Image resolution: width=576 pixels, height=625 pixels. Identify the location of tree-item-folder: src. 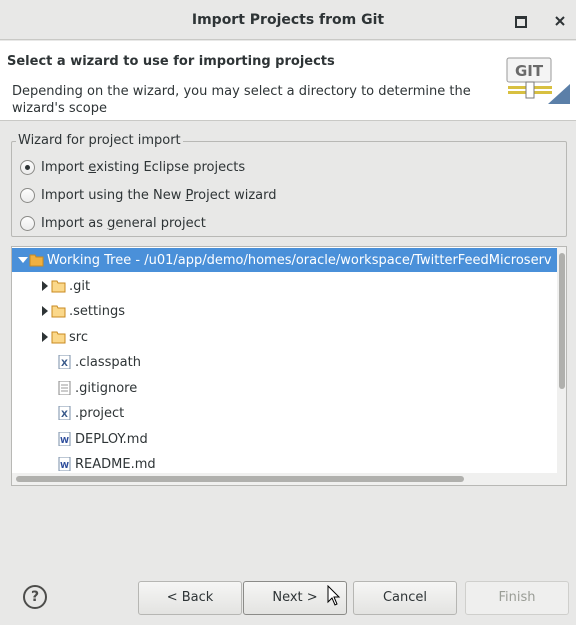
(284, 337).